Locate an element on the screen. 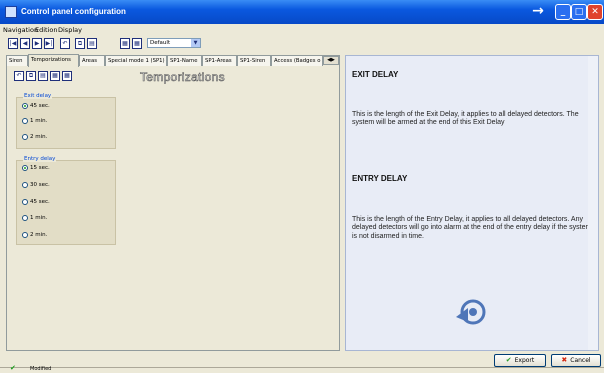 The width and height of the screenshot is (604, 373). tab-sp1-areas: SP1-Areas is located at coordinates (219, 60).